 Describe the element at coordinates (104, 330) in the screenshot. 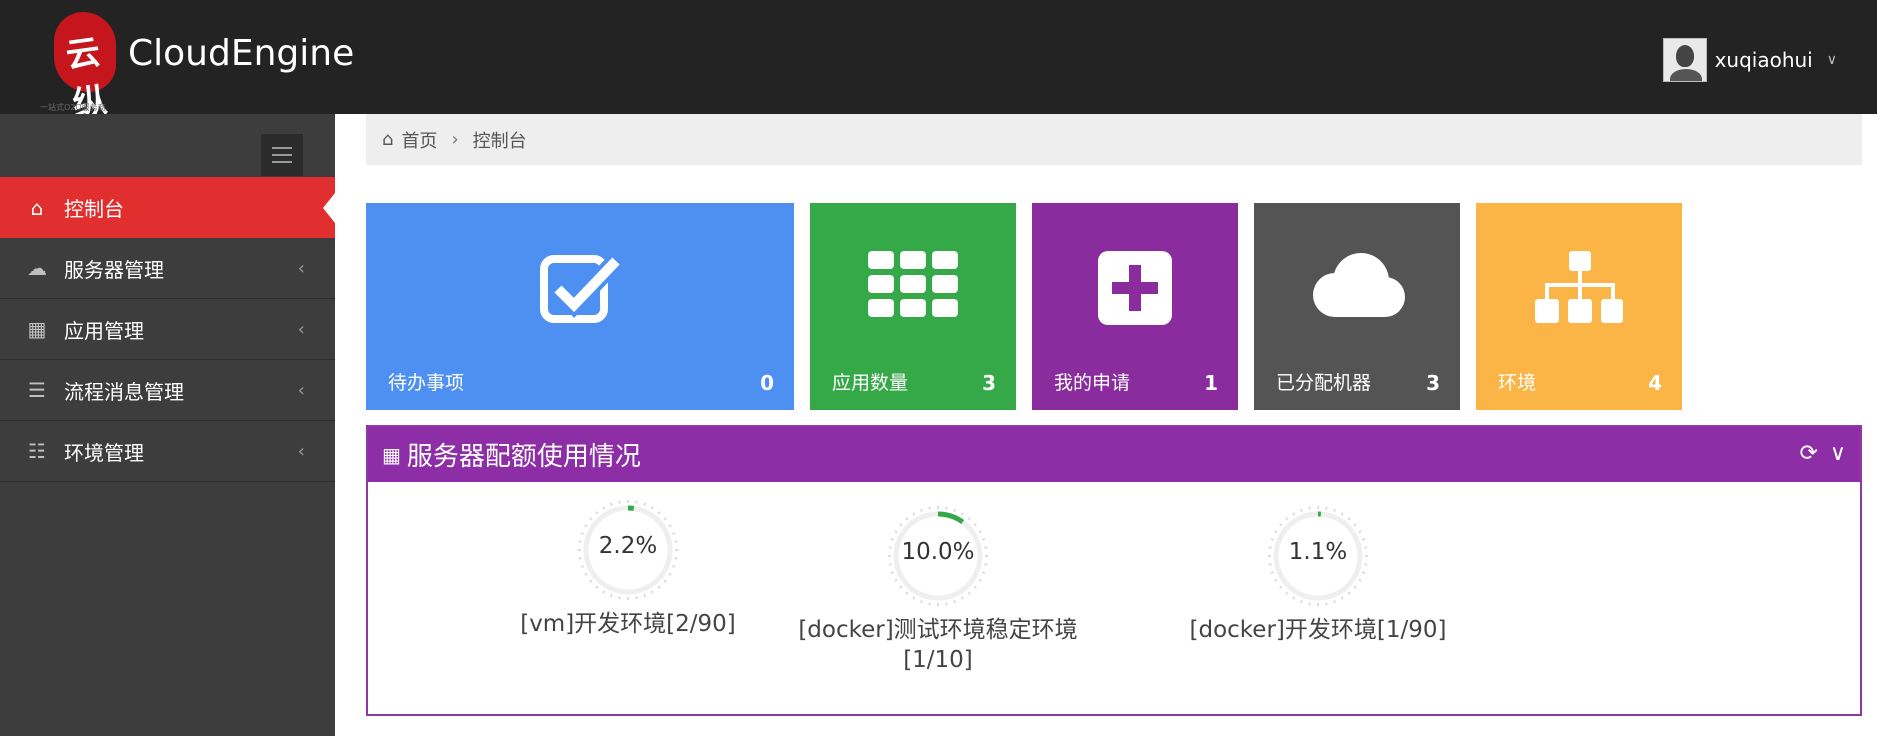

I see `sidebar-item-label: 应用管理` at that location.